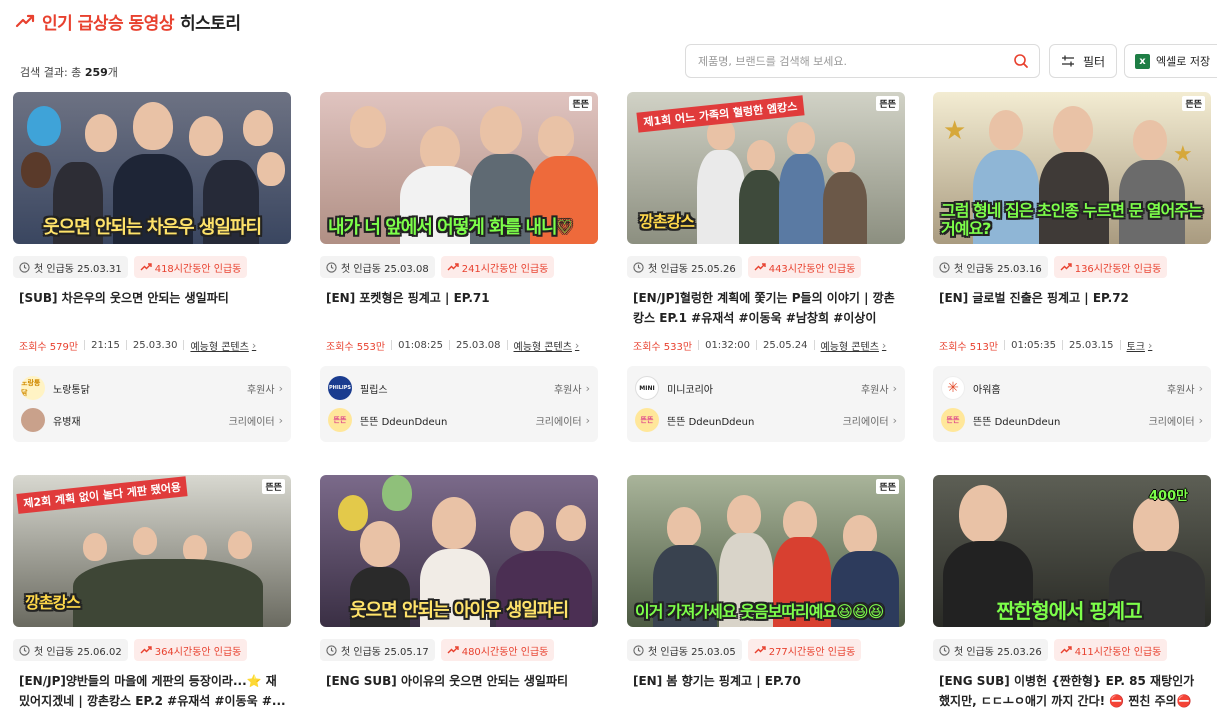  I want to click on video-thumbnail: 웃으면 안되는 차은우 생일파티, so click(152, 168).